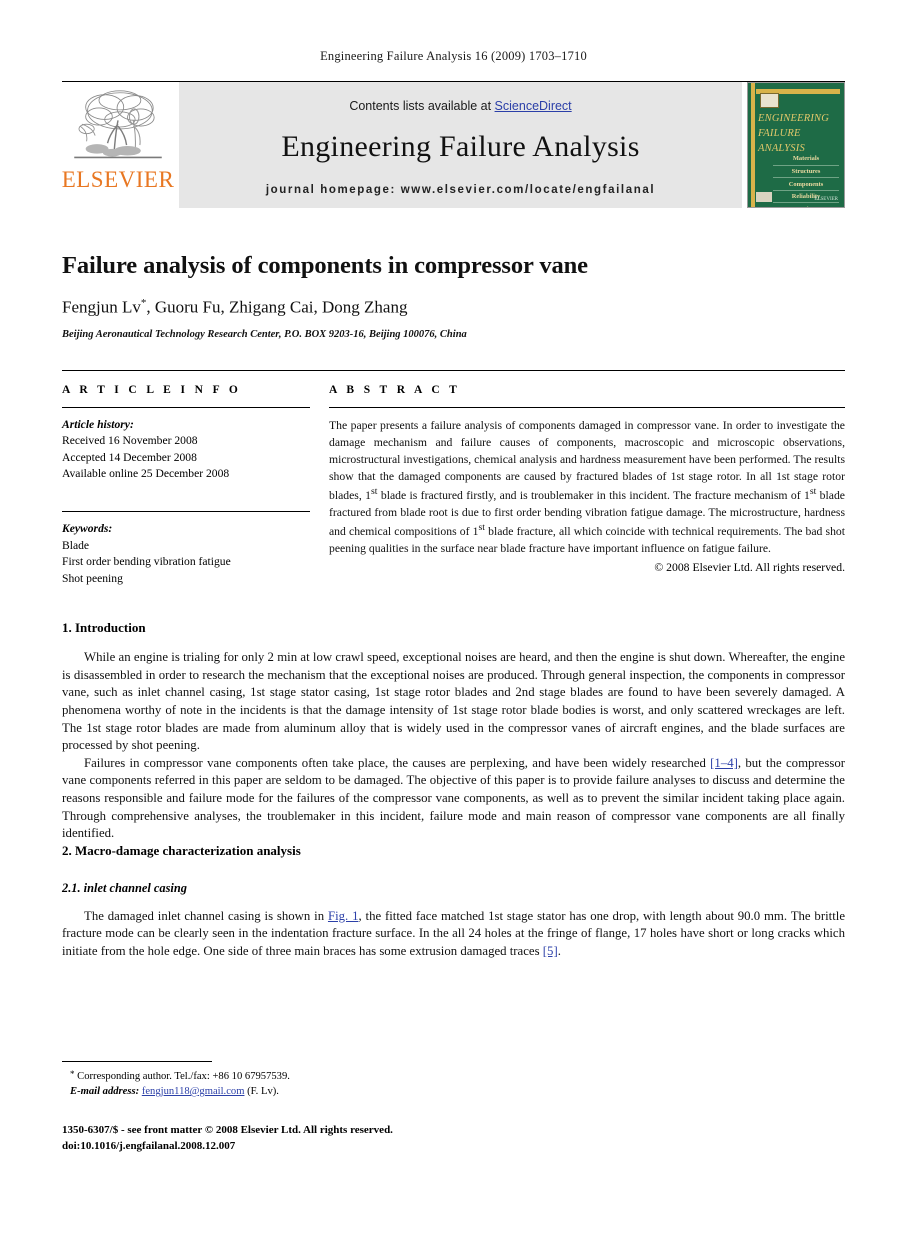 Image resolution: width=907 pixels, height=1238 pixels. I want to click on article-info-heading: A R T I C L E I N F O, so click(152, 389).